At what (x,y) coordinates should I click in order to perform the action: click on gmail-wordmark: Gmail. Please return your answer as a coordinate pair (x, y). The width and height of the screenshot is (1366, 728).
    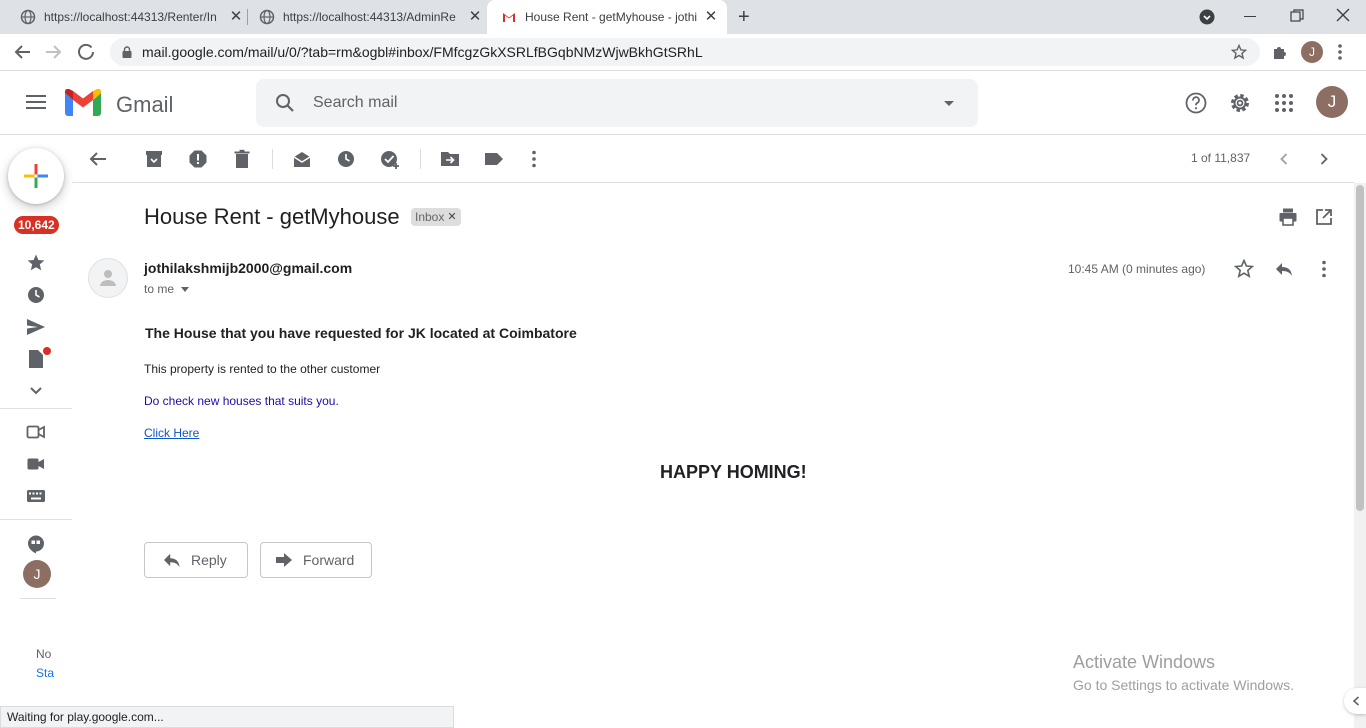
    Looking at the image, I should click on (145, 104).